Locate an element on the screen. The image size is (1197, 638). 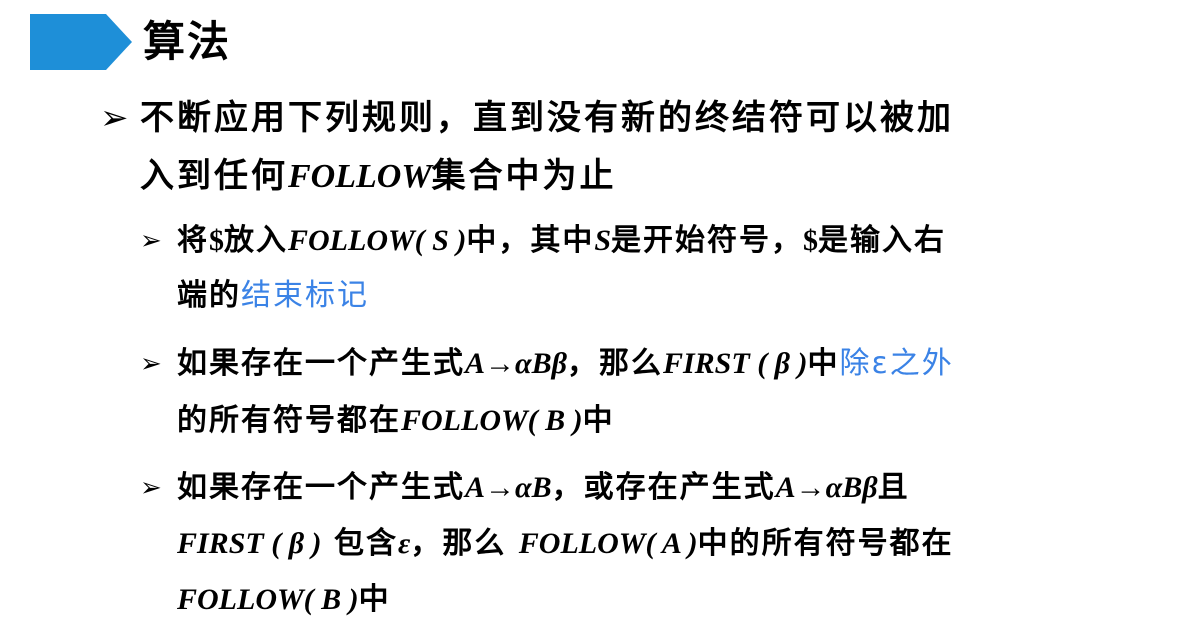
rule-3-line1: 如果存在一个产生式A→αB，或存在产生式A→αBβ且 is located at coordinates (543, 487).